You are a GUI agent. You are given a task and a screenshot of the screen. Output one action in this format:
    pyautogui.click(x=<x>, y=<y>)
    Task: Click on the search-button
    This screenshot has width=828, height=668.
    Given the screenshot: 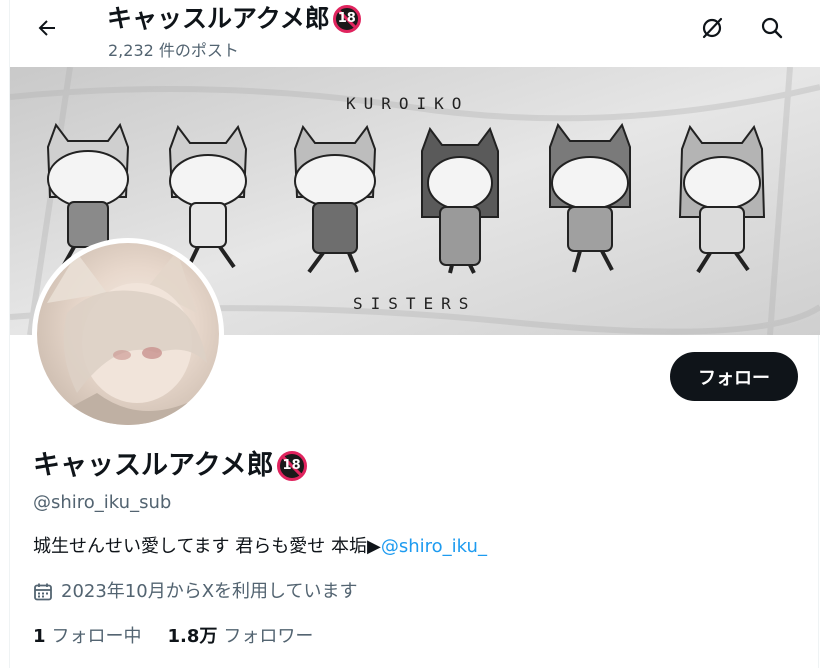 What is the action you would take?
    pyautogui.click(x=772, y=30)
    